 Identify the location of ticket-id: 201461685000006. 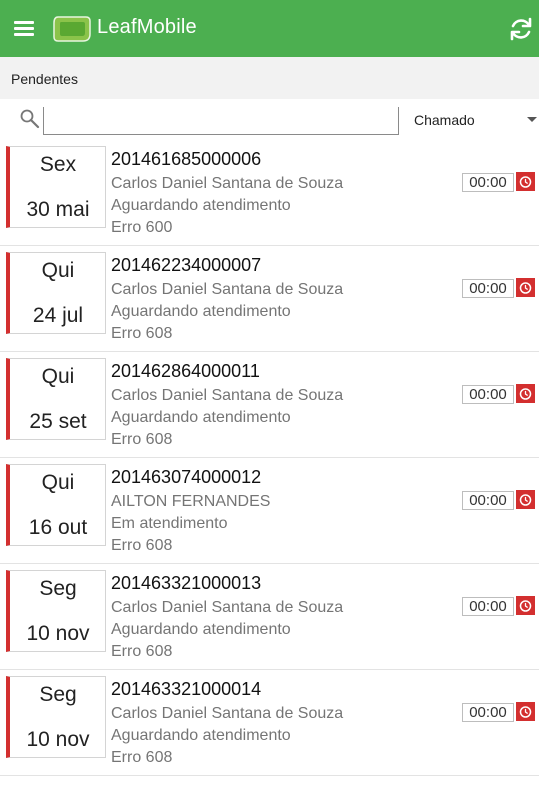
(186, 159).